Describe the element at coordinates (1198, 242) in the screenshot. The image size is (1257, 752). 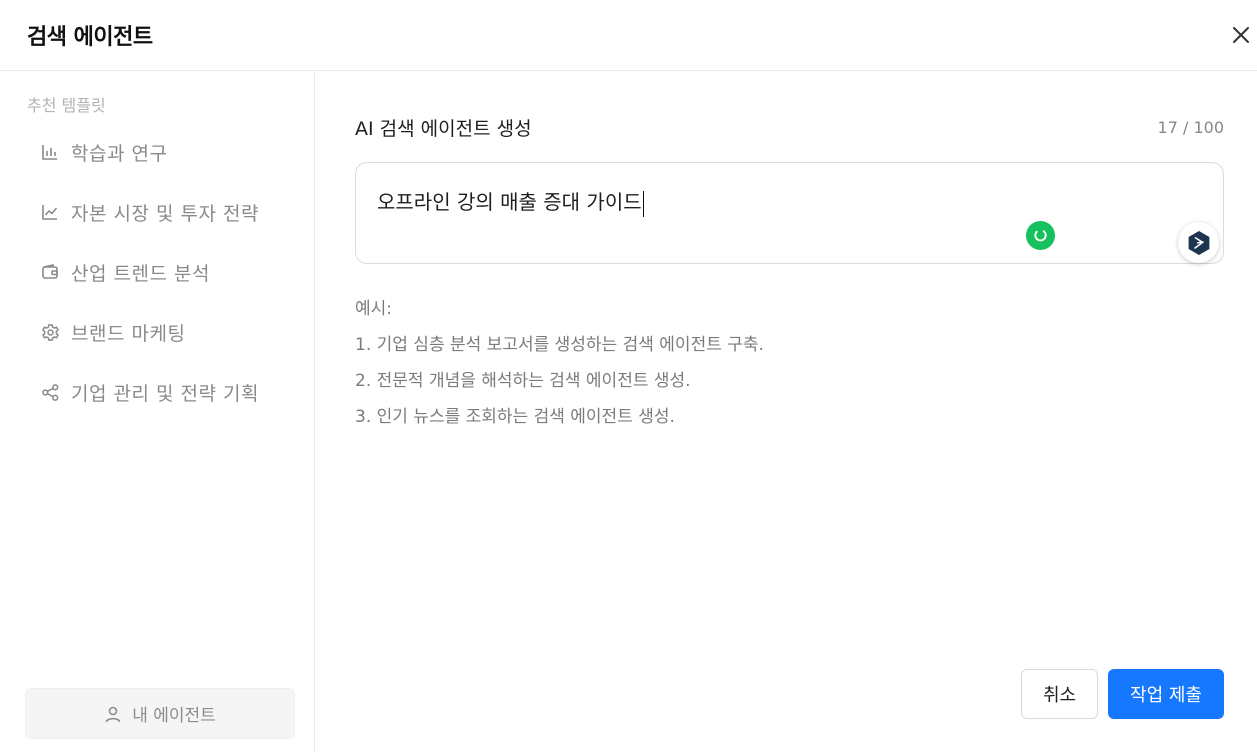
I see `assistant-extension-icon` at that location.